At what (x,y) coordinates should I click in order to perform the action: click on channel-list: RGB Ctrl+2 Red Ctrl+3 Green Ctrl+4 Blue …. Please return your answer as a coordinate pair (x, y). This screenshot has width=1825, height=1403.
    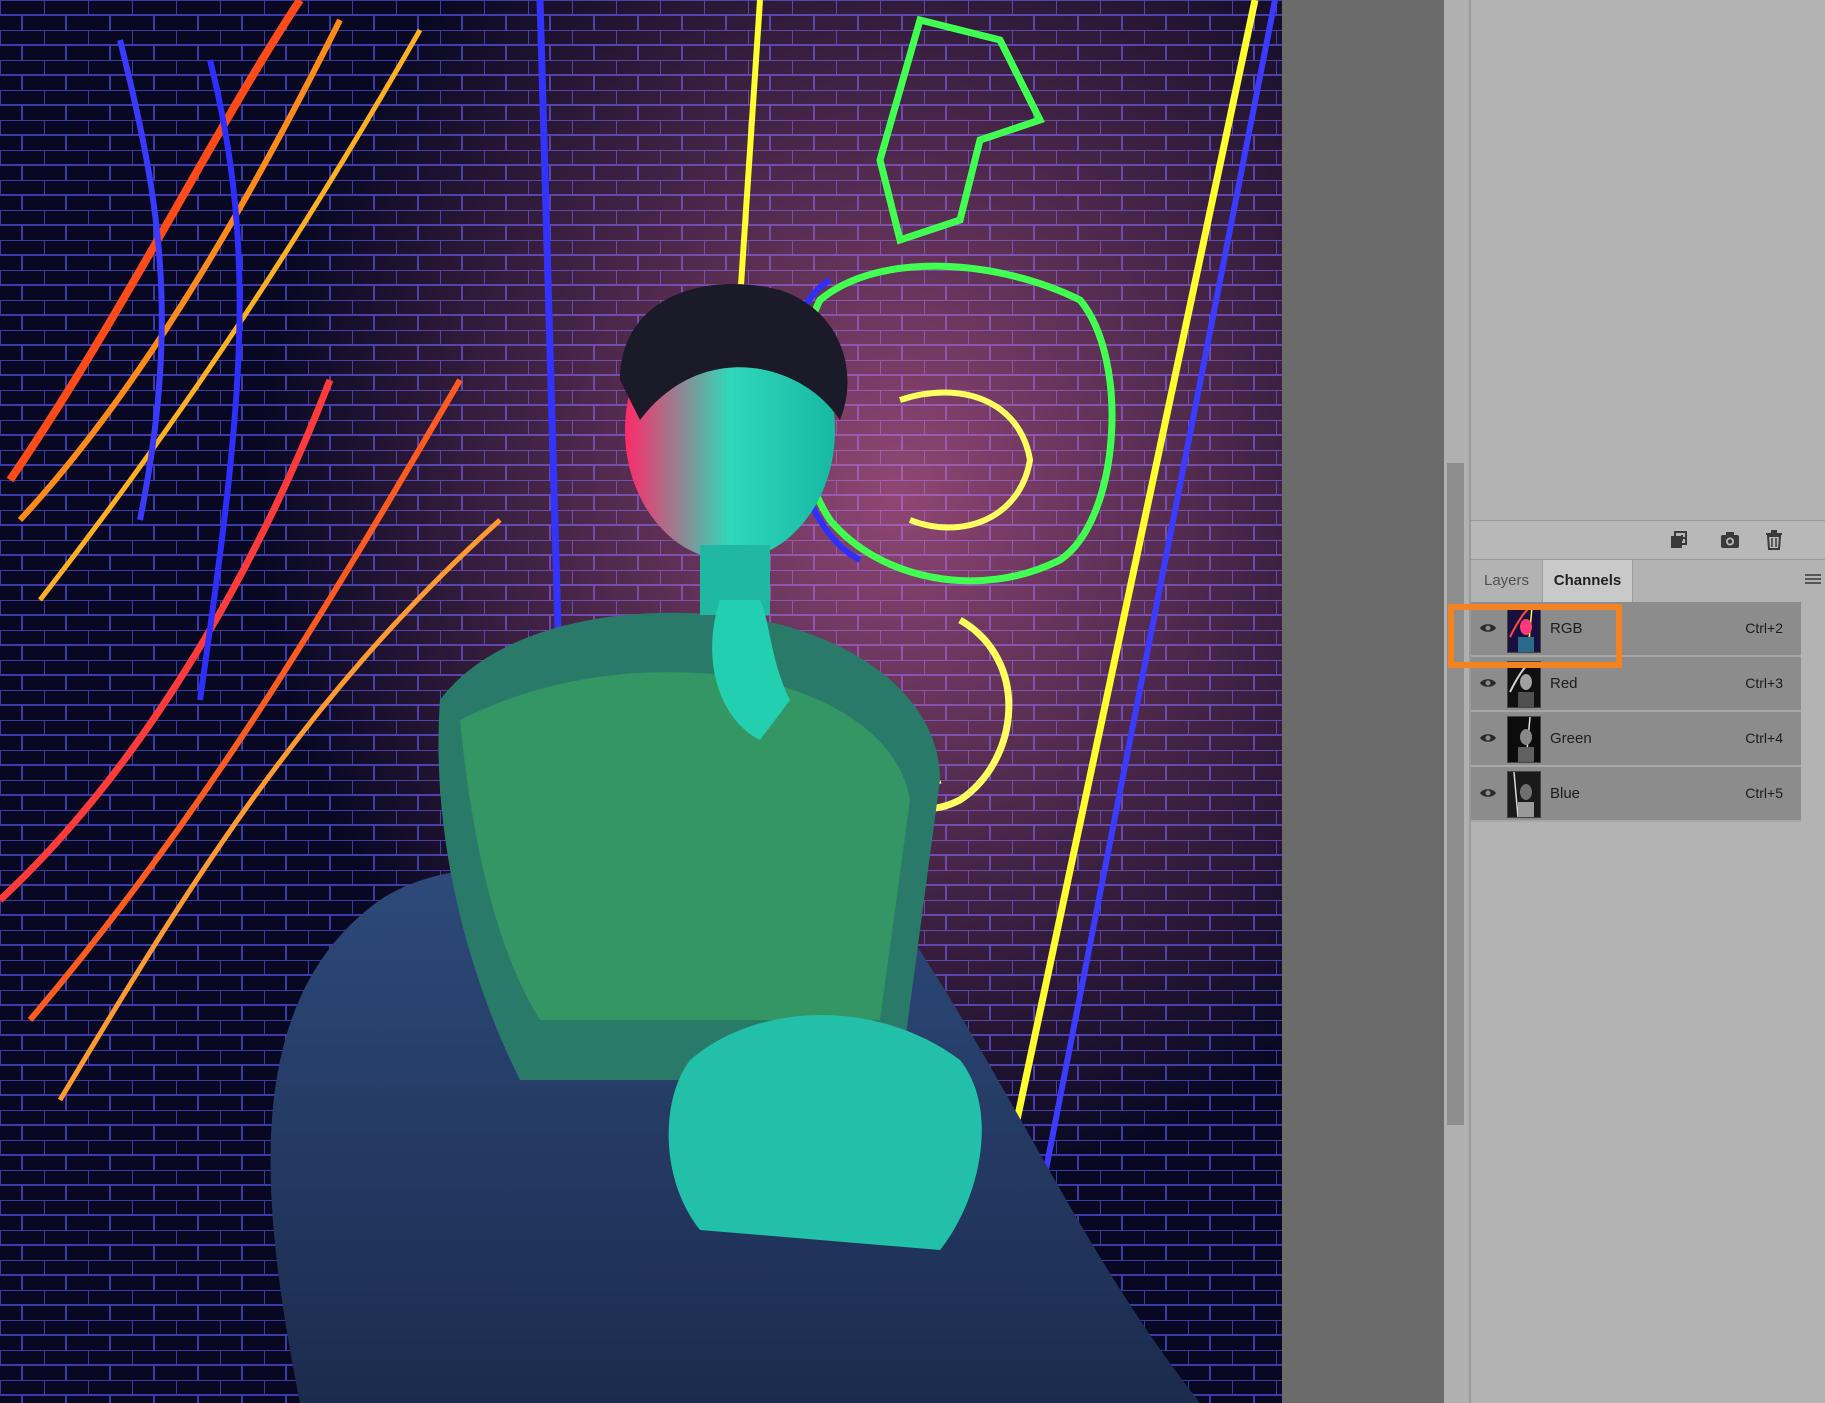
    Looking at the image, I should click on (1636, 712).